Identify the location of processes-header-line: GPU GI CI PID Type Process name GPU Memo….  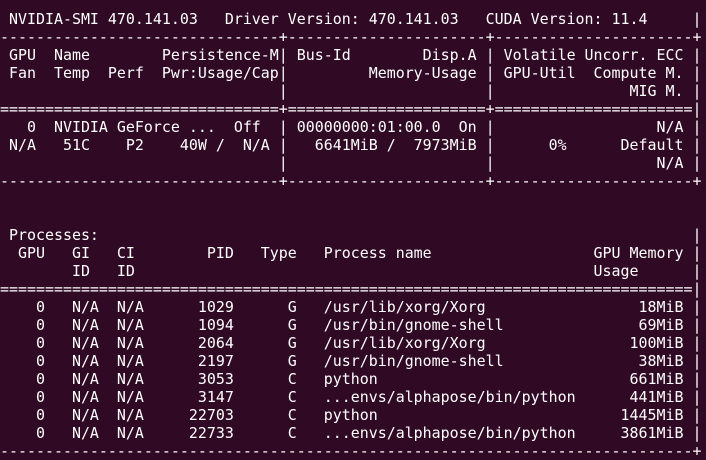
(351, 253).